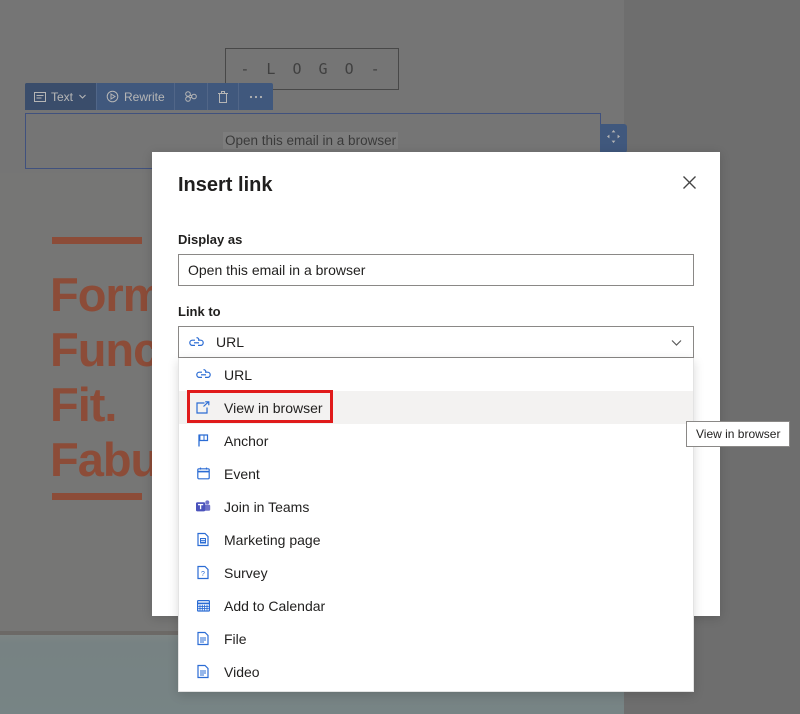 This screenshot has width=800, height=714. Describe the element at coordinates (225, 185) in the screenshot. I see `dialog-title: Insert link` at that location.